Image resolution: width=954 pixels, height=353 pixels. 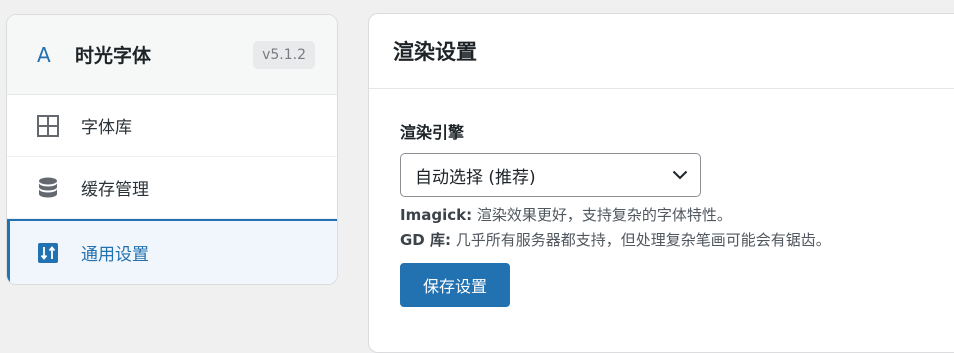 I want to click on render-engine-selected-value: 自动选择 (推荐), so click(x=475, y=177).